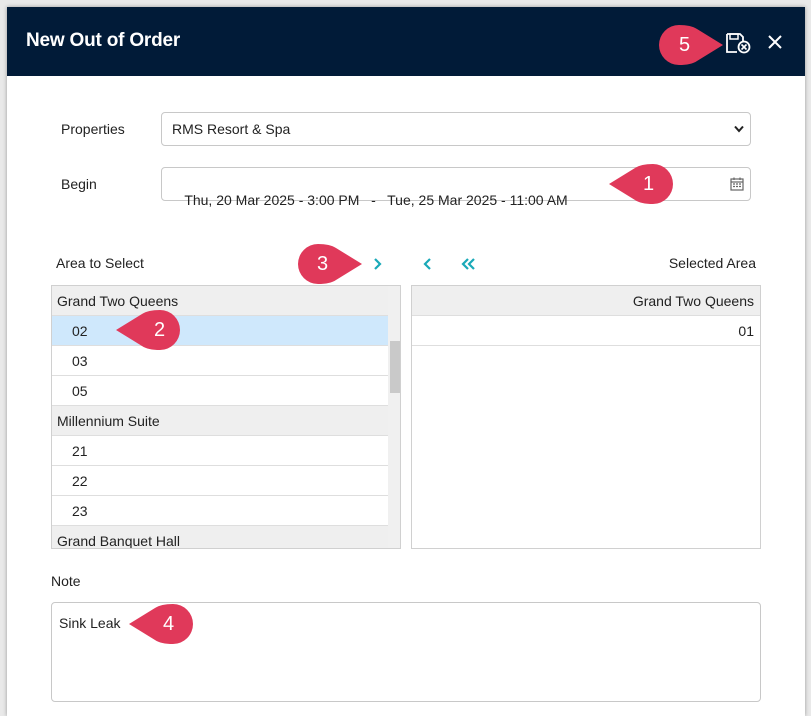 Image resolution: width=811 pixels, height=716 pixels. What do you see at coordinates (79, 184) in the screenshot?
I see `begin-label: Begin` at bounding box center [79, 184].